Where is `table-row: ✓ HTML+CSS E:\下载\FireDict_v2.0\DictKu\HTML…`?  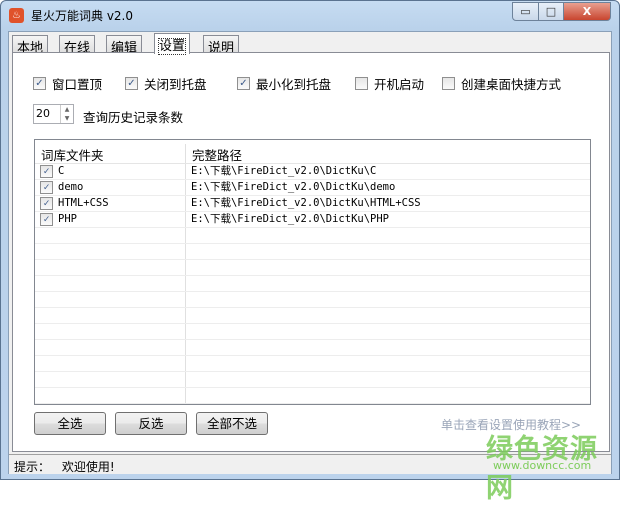 table-row: ✓ HTML+CSS E:\下载\FireDict_v2.0\DictKu\HTML… is located at coordinates (312, 204).